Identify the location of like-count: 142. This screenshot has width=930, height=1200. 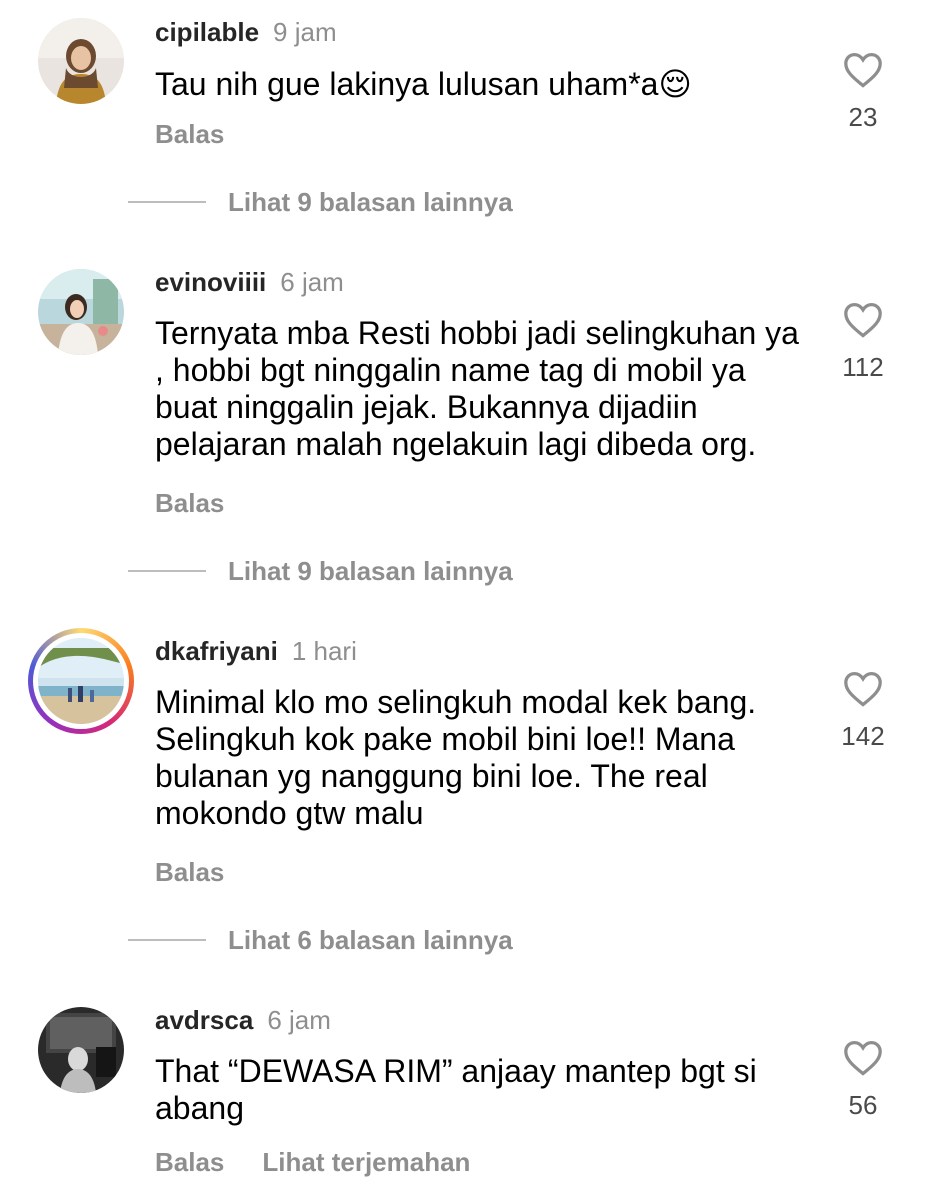
(863, 736).